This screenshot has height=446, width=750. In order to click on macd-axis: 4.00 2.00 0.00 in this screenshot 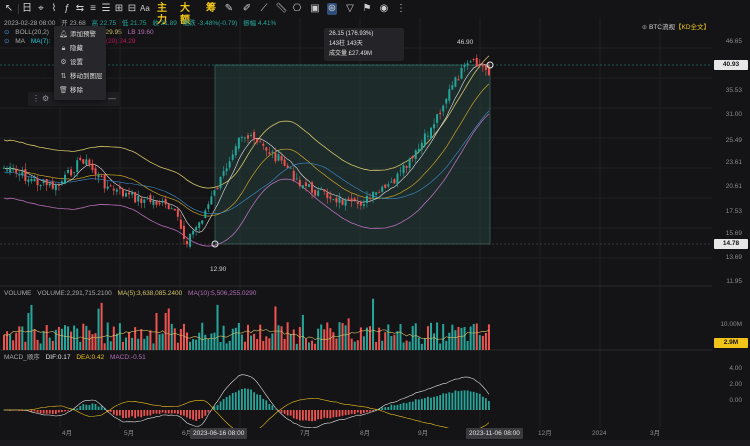, I will do `click(731, 389)`.